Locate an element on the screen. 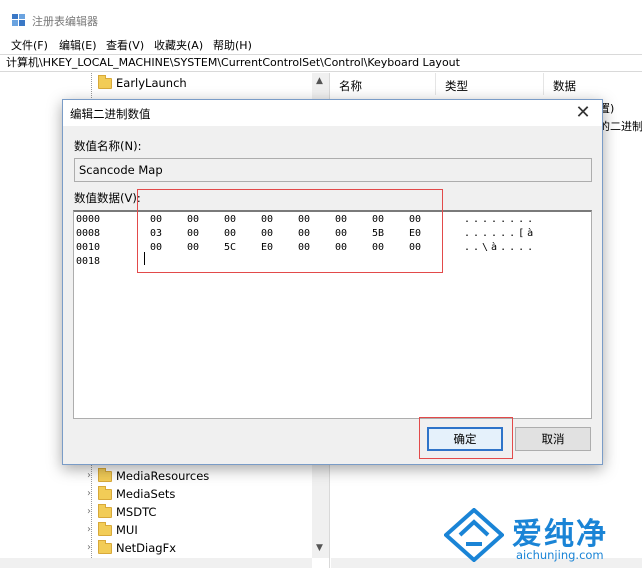 This screenshot has width=642, height=568. menu-favorites: 收藏夹(A) is located at coordinates (178, 45).